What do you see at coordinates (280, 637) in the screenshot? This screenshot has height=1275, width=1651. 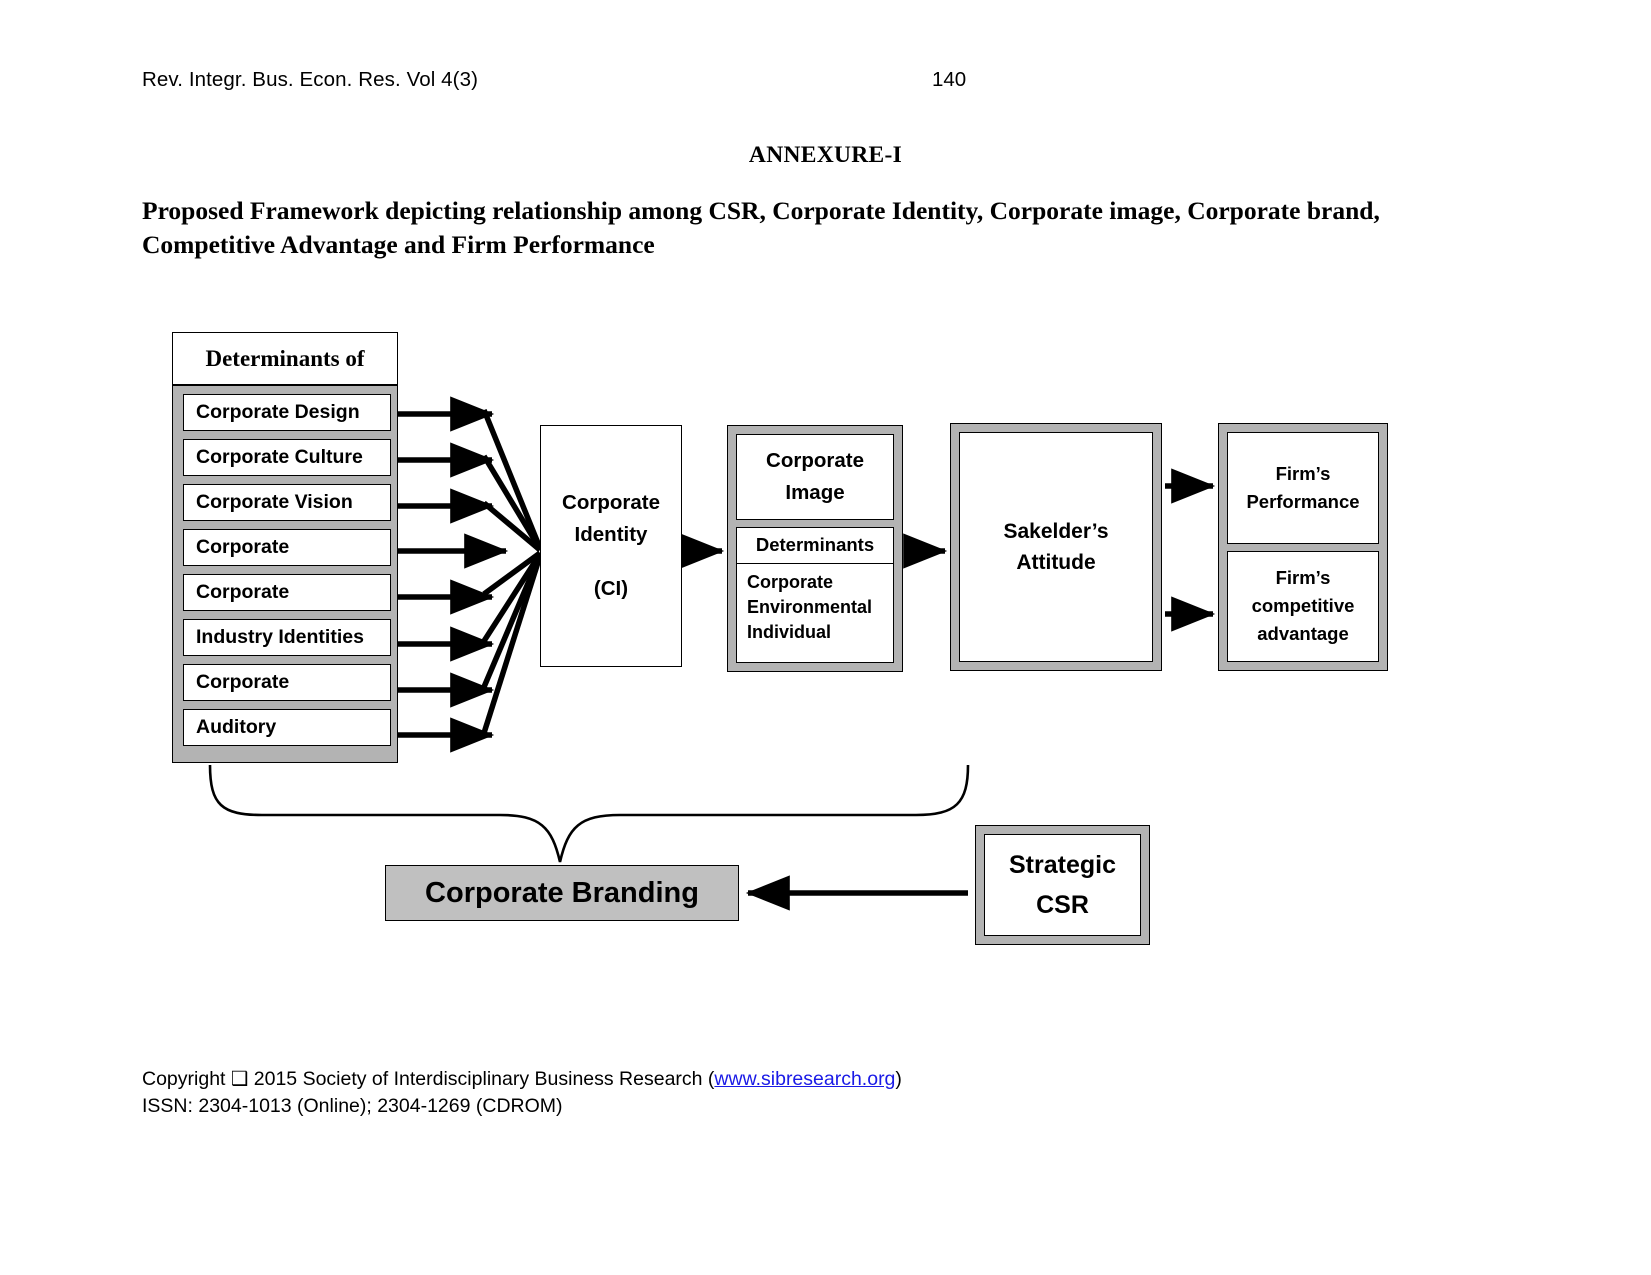 I see `determinant-label: Industry Identities` at bounding box center [280, 637].